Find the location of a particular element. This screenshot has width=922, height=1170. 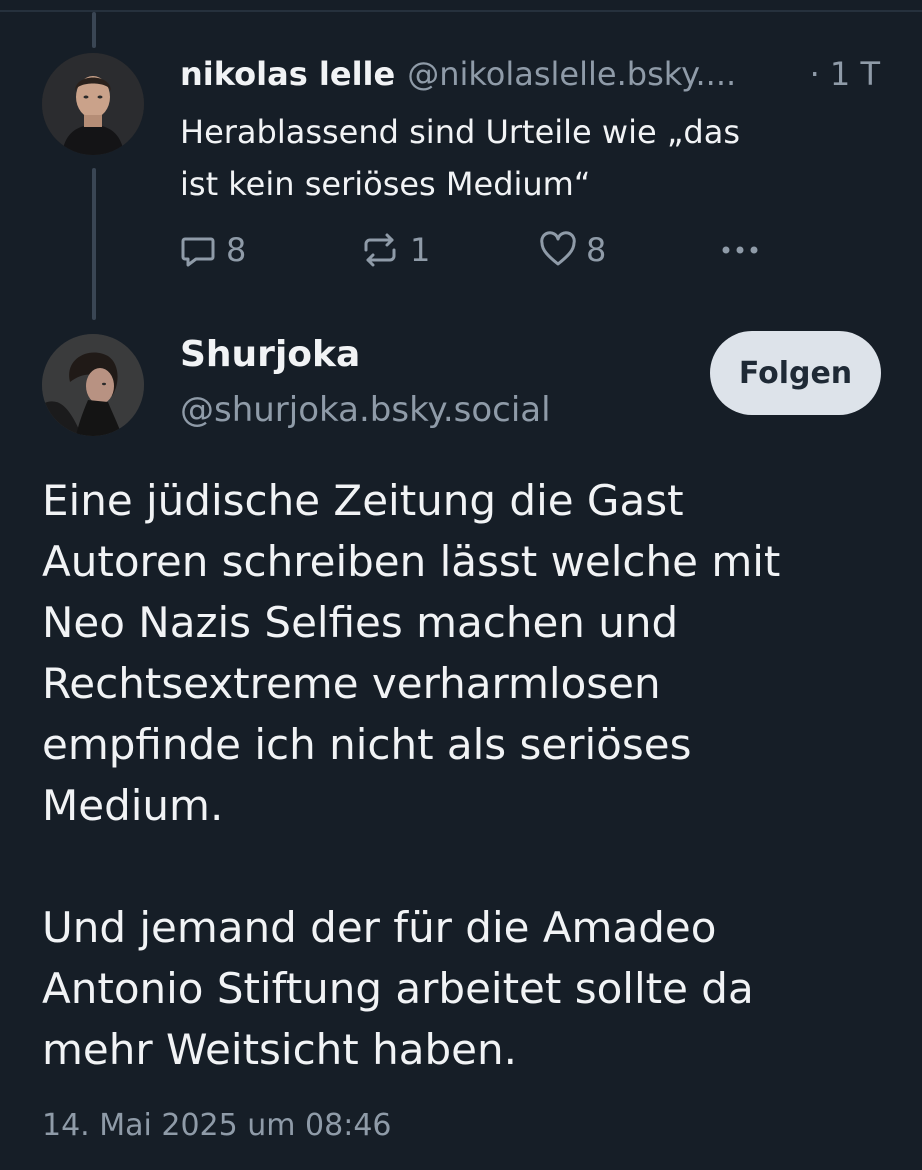

post-text-line: Antonio Stiftung arbeitet sollte da is located at coordinates (398, 988).